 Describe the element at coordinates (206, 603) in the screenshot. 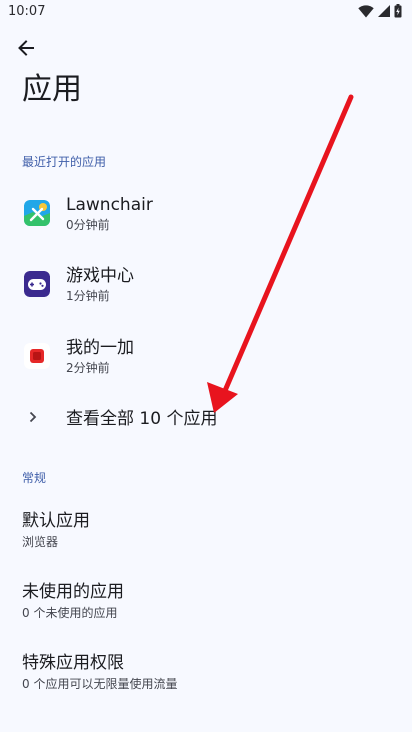

I see `setting-unused-apps: 未使用的应用 0 个未使用的应用` at that location.